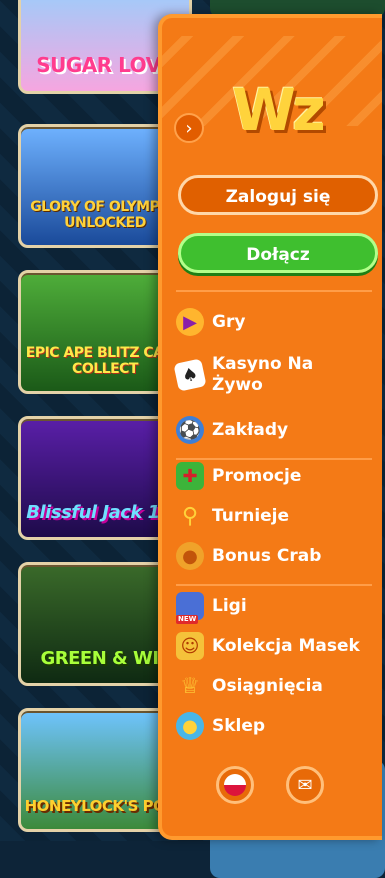 Image resolution: width=385 pixels, height=878 pixels. I want to click on menu-item-label: Kolekcja Masek, so click(286, 646).